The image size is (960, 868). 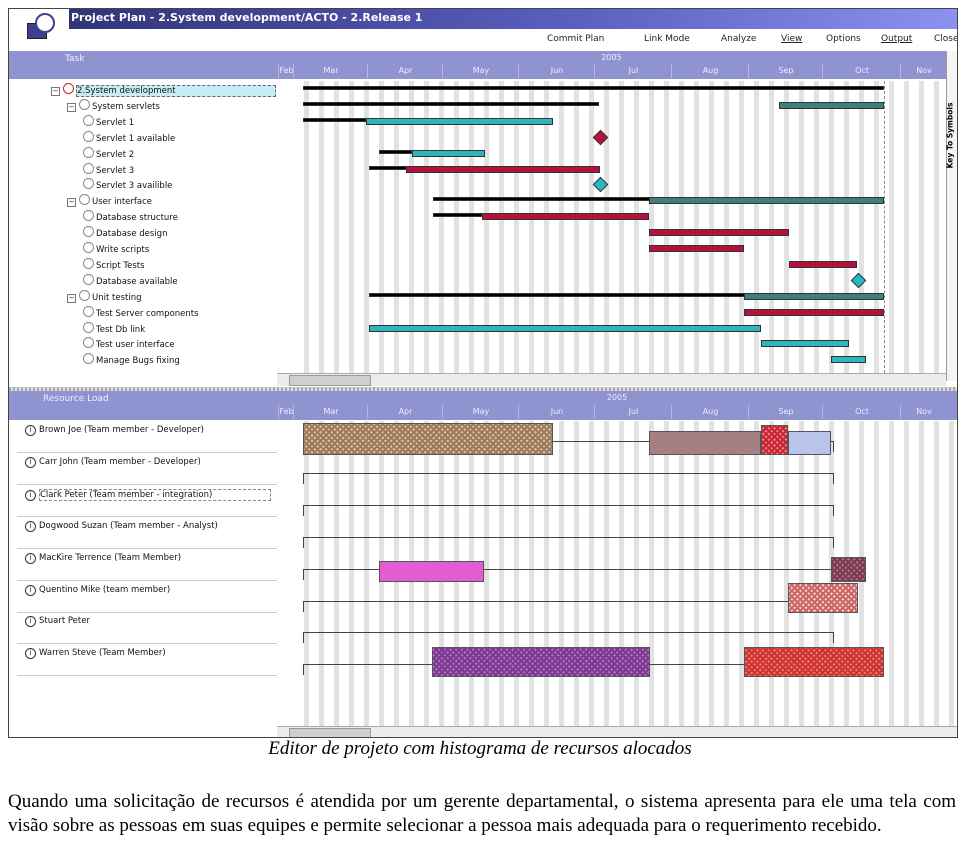 I want to click on task-horizontal-scrollbar, so click(x=611, y=379).